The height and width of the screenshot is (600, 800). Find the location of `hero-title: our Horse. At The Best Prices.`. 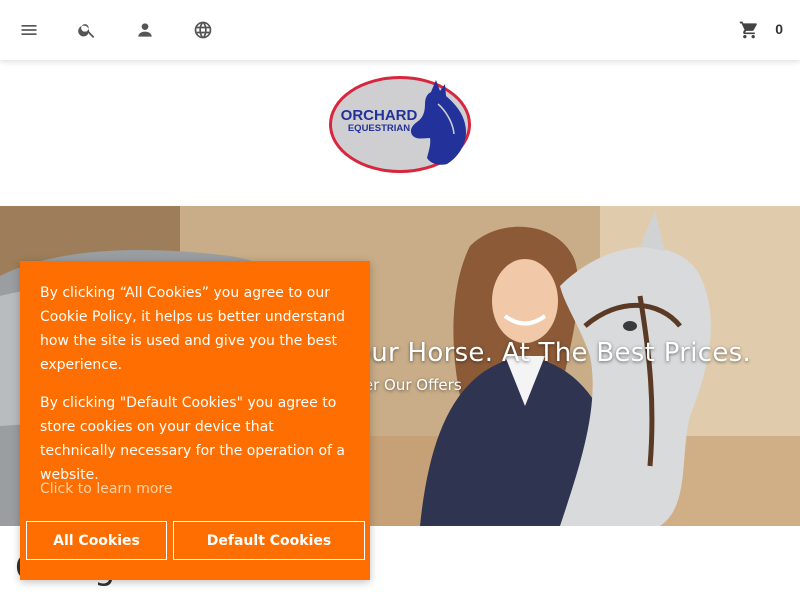

hero-title: our Horse. At The Best Prices. is located at coordinates (553, 353).